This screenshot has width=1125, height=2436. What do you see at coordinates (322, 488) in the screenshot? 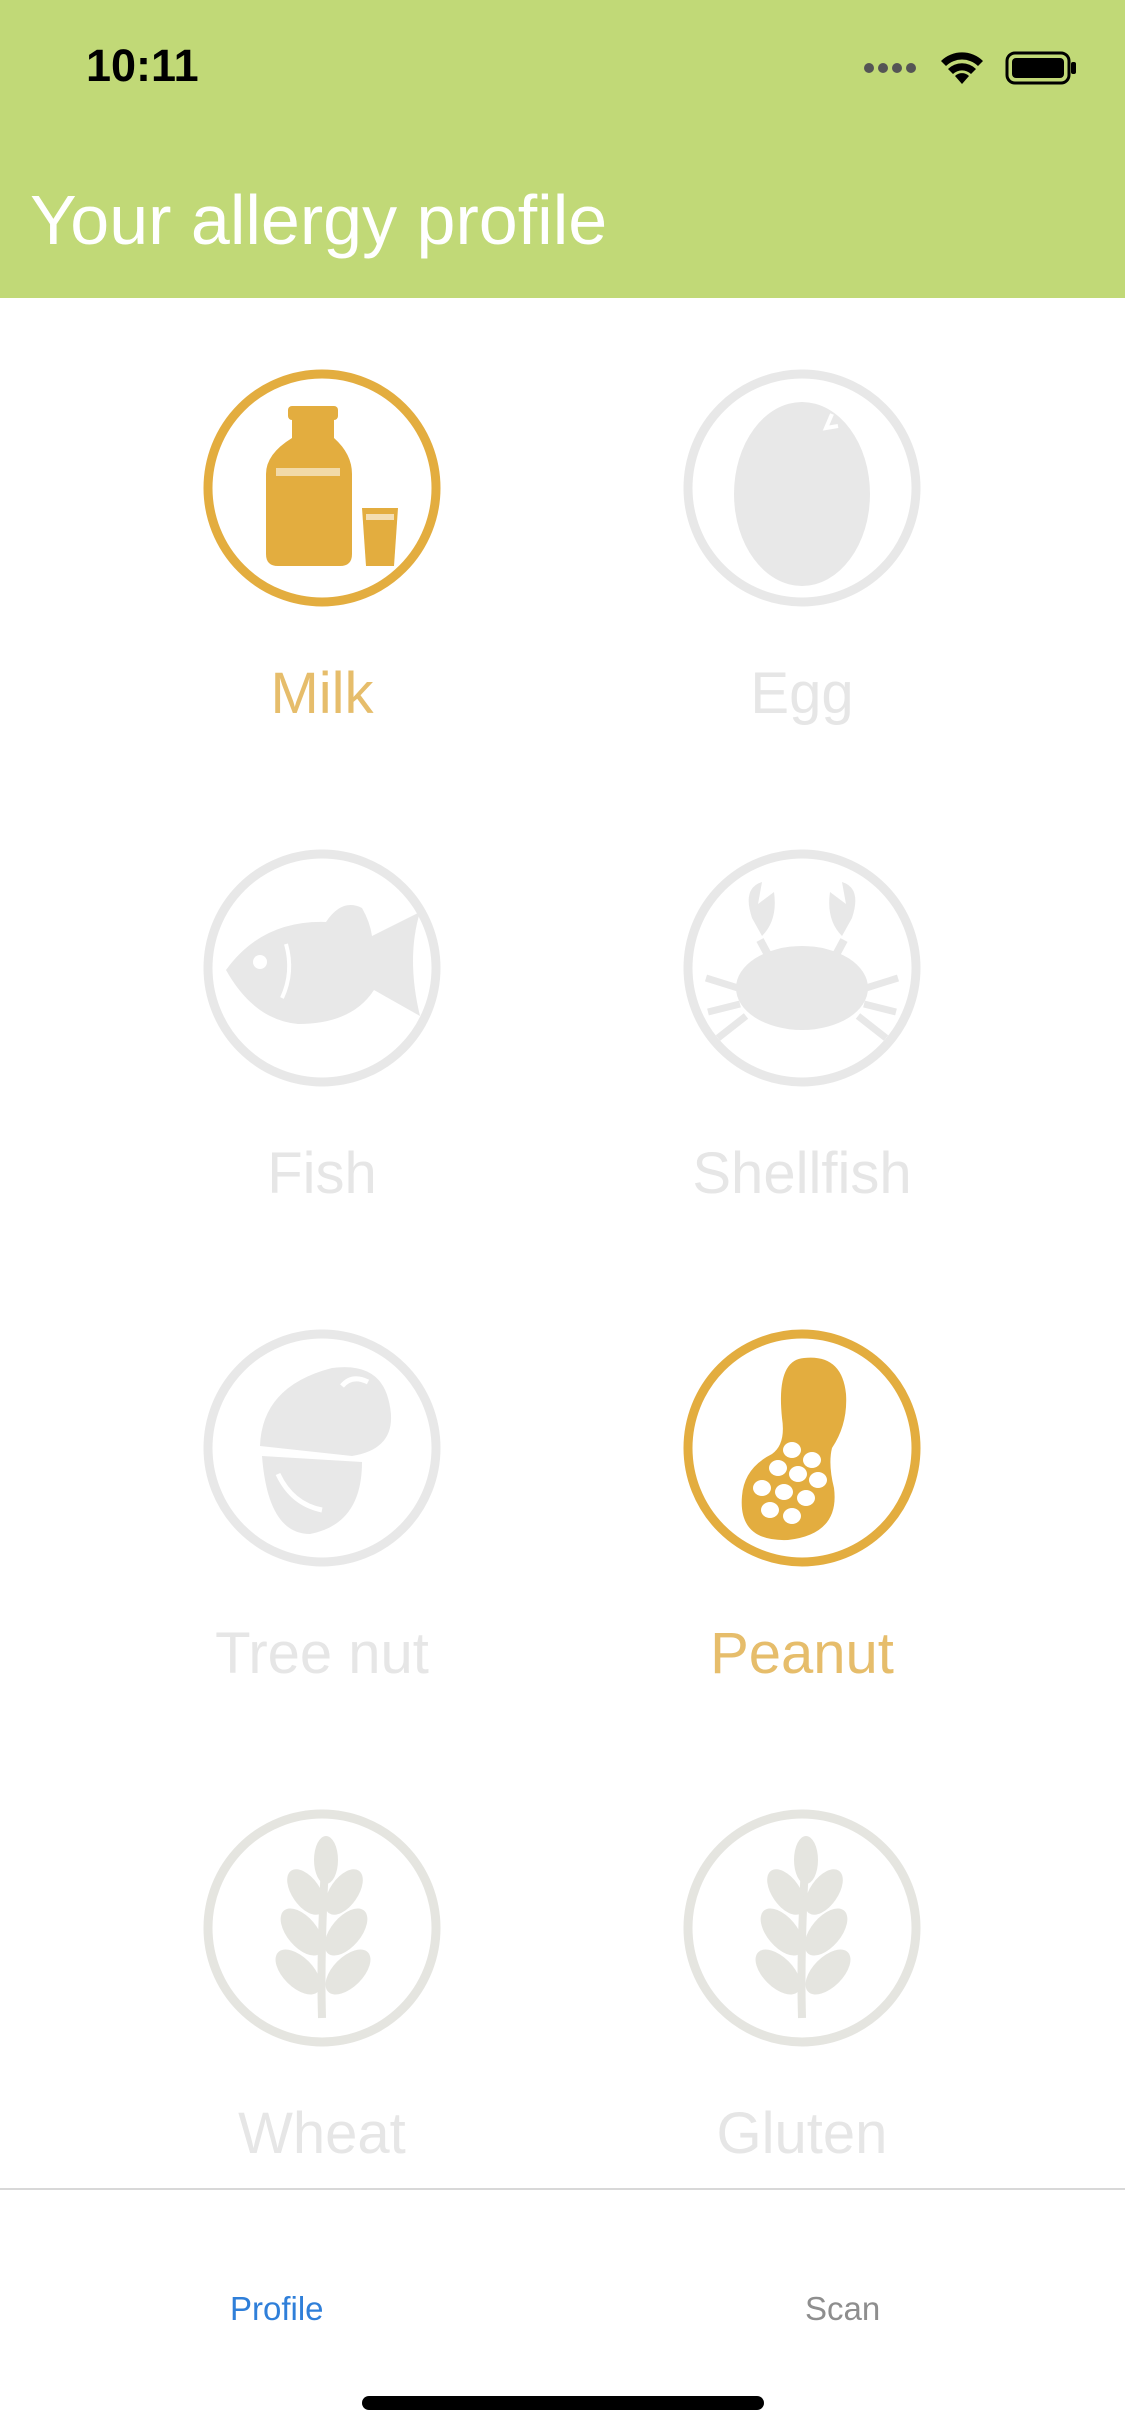
I see `milk-bottle-icon` at bounding box center [322, 488].